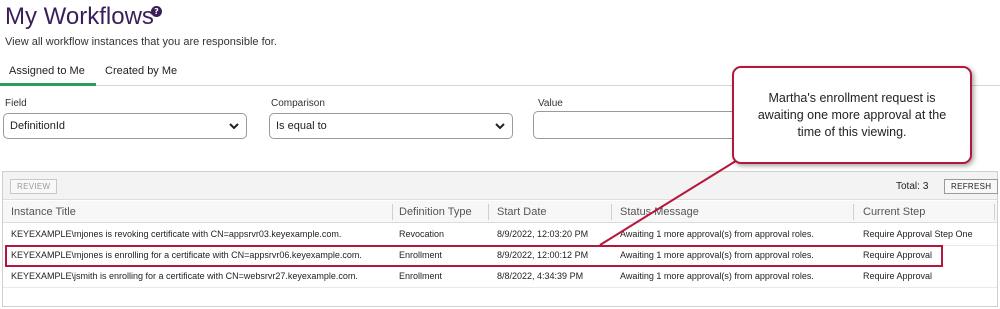 This screenshot has width=1000, height=309. Describe the element at coordinates (501, 186) in the screenshot. I see `grid-toolbar: REVIEW Total: 3 REFRESH` at that location.